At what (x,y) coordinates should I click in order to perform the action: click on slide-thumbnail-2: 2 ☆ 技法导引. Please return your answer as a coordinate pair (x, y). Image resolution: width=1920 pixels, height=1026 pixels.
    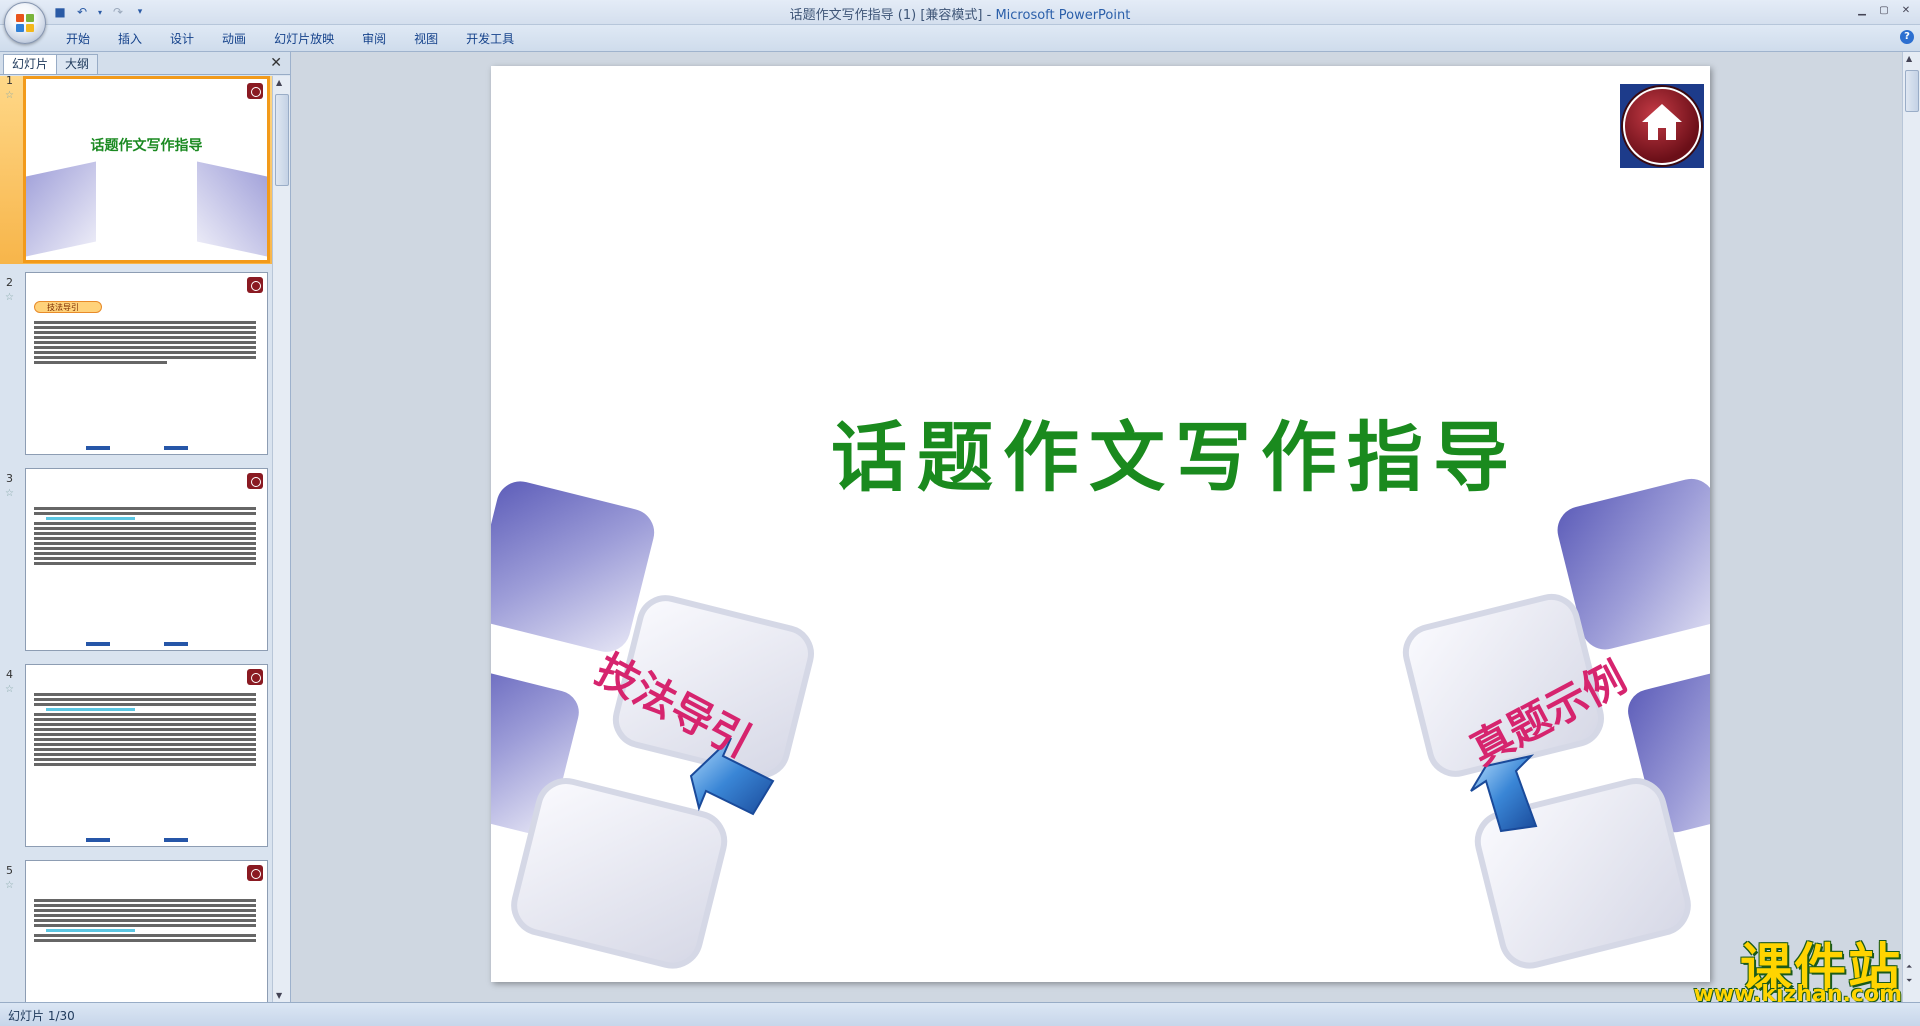
    Looking at the image, I should click on (136, 367).